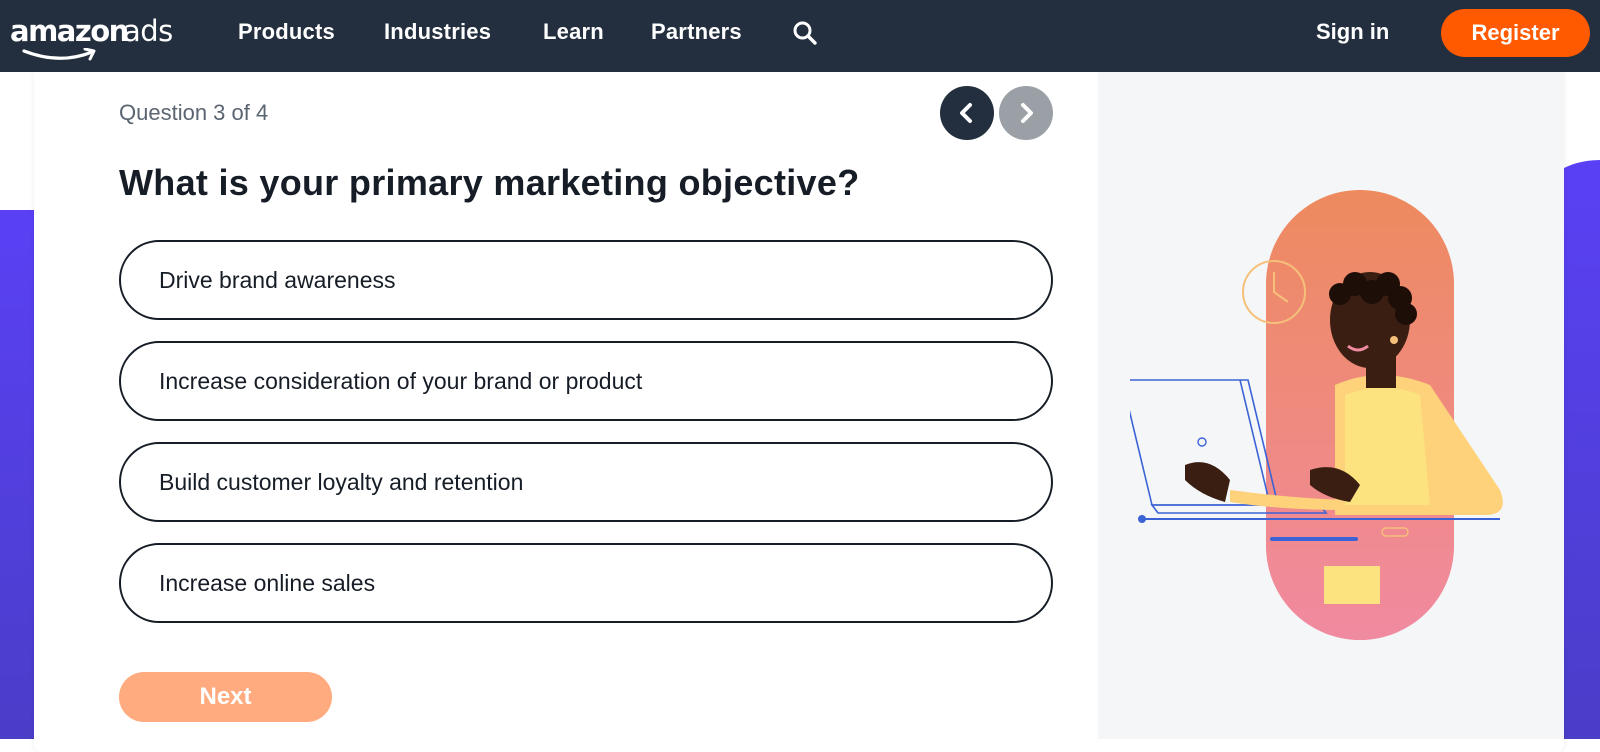 The width and height of the screenshot is (1600, 752). I want to click on nav-item-learn: Learn, so click(573, 32).